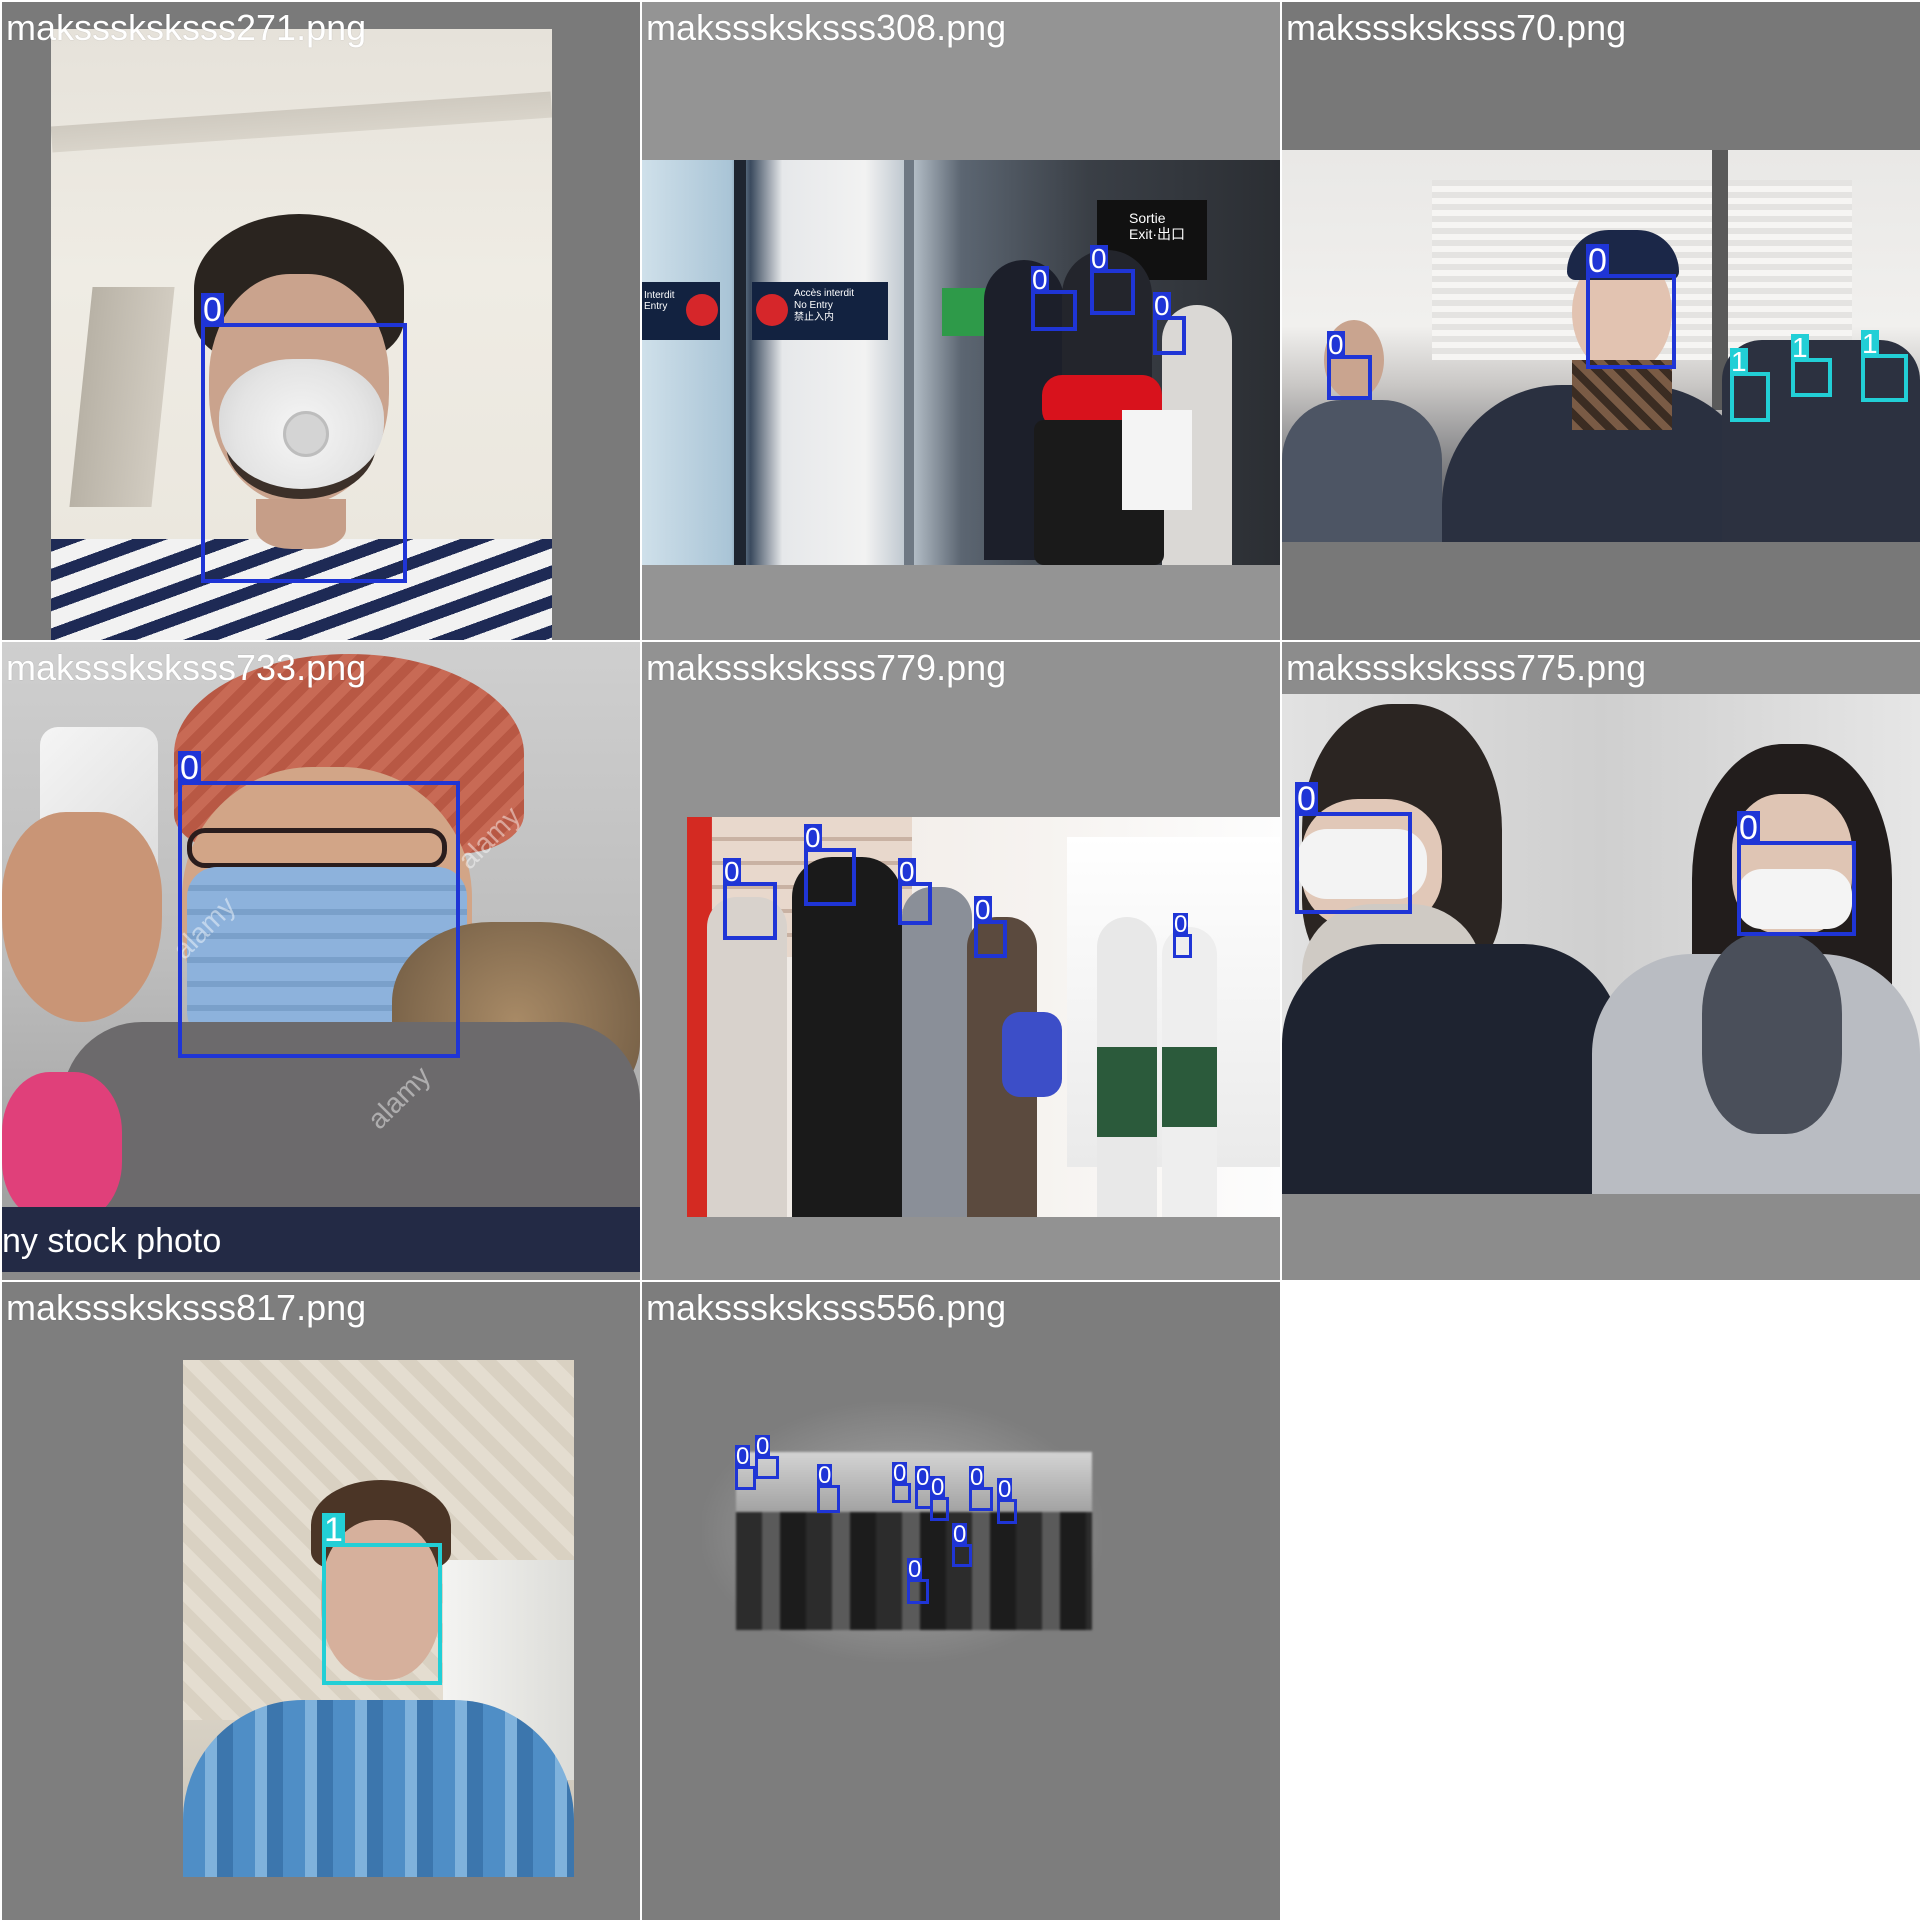 The image size is (1920, 1920). Describe the element at coordinates (186, 27) in the screenshot. I see `file-name: maksssksksss271.png` at that location.